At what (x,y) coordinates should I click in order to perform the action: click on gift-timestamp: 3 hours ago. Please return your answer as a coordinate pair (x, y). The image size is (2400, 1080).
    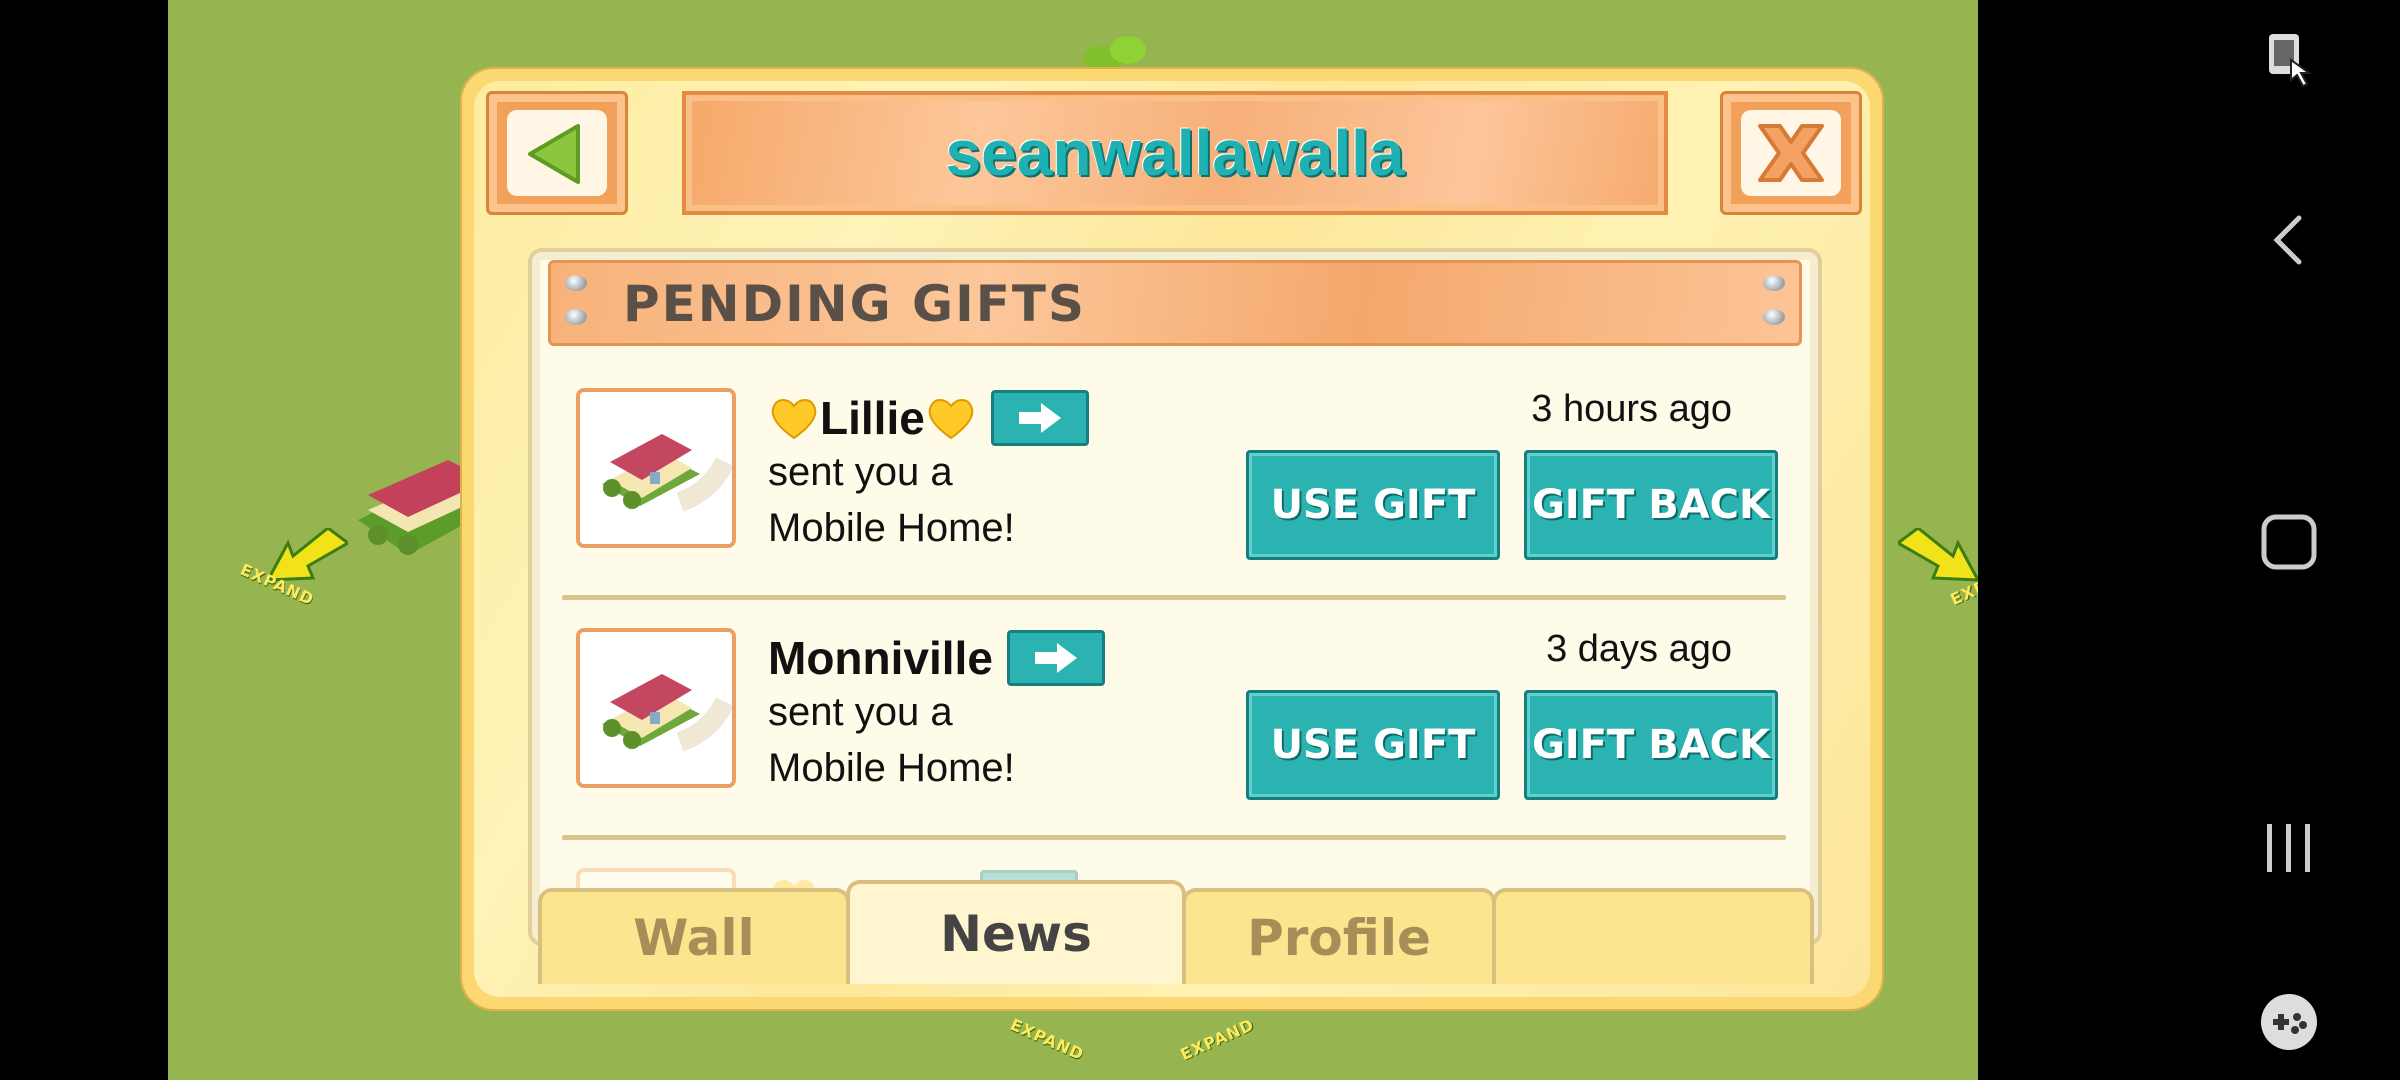
    Looking at the image, I should click on (1631, 409).